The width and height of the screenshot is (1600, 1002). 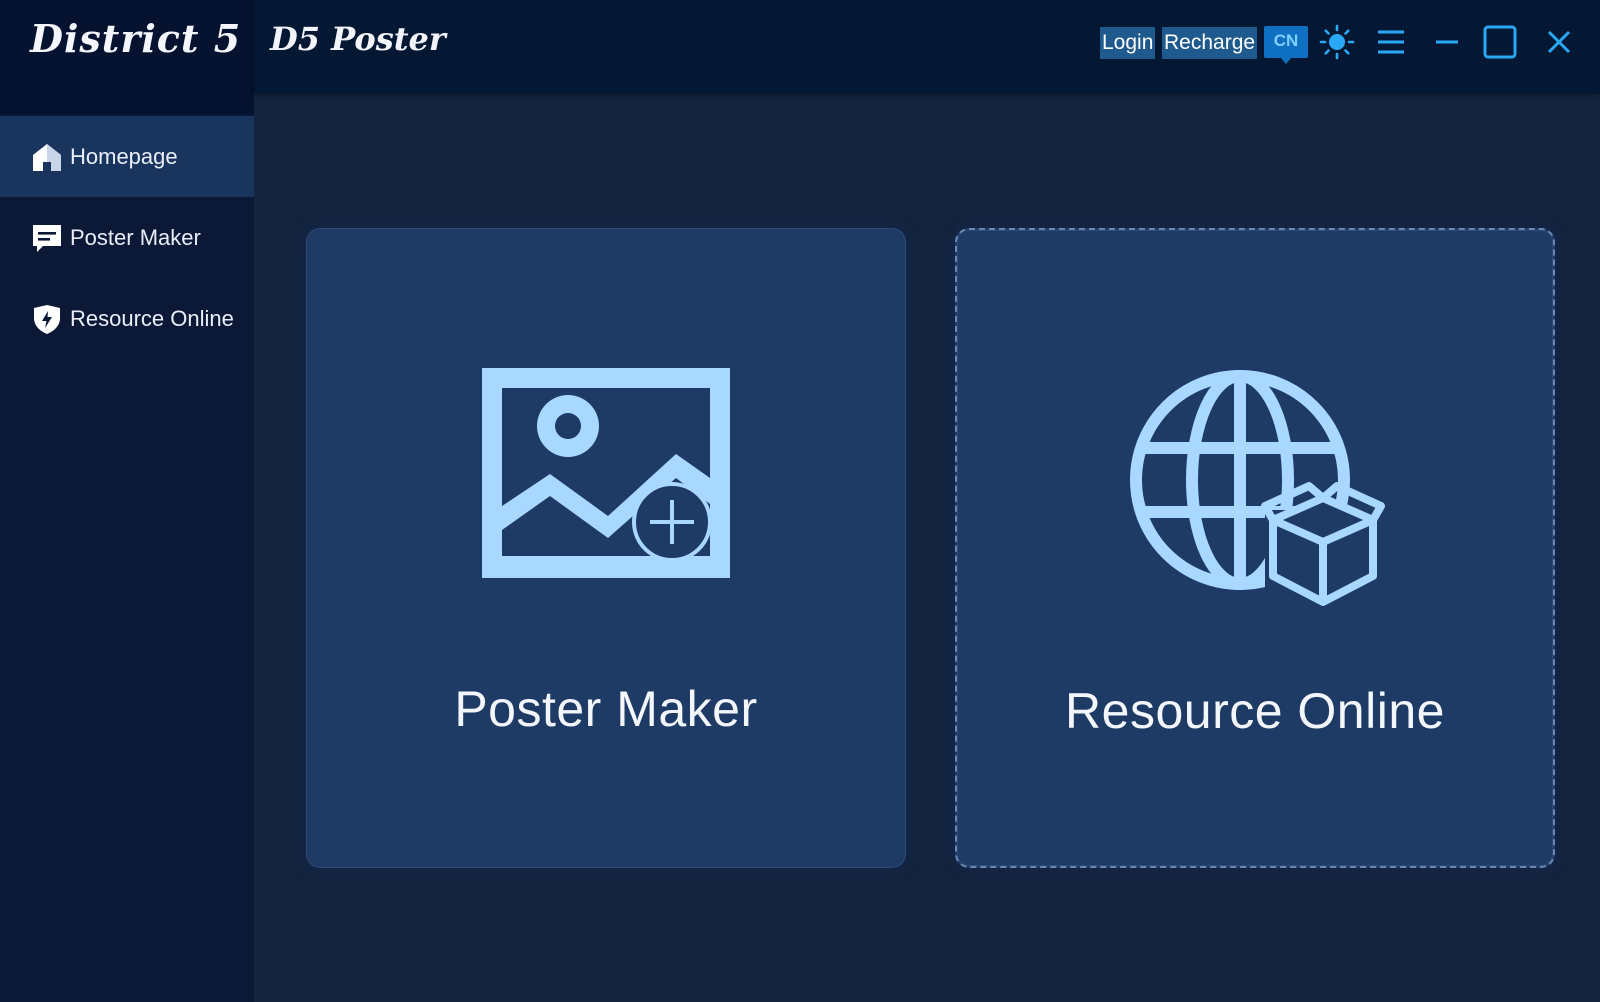 What do you see at coordinates (152, 318) in the screenshot?
I see `sidebar-item-label: Resource Online` at bounding box center [152, 318].